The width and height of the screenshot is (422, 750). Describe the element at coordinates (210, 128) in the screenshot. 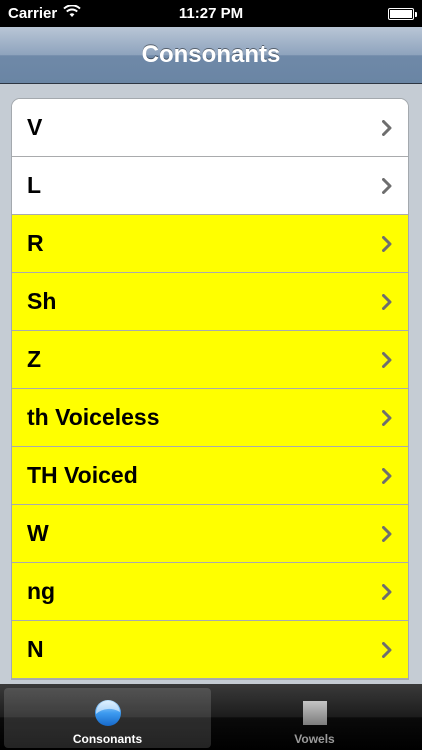

I see `table-row: V` at that location.